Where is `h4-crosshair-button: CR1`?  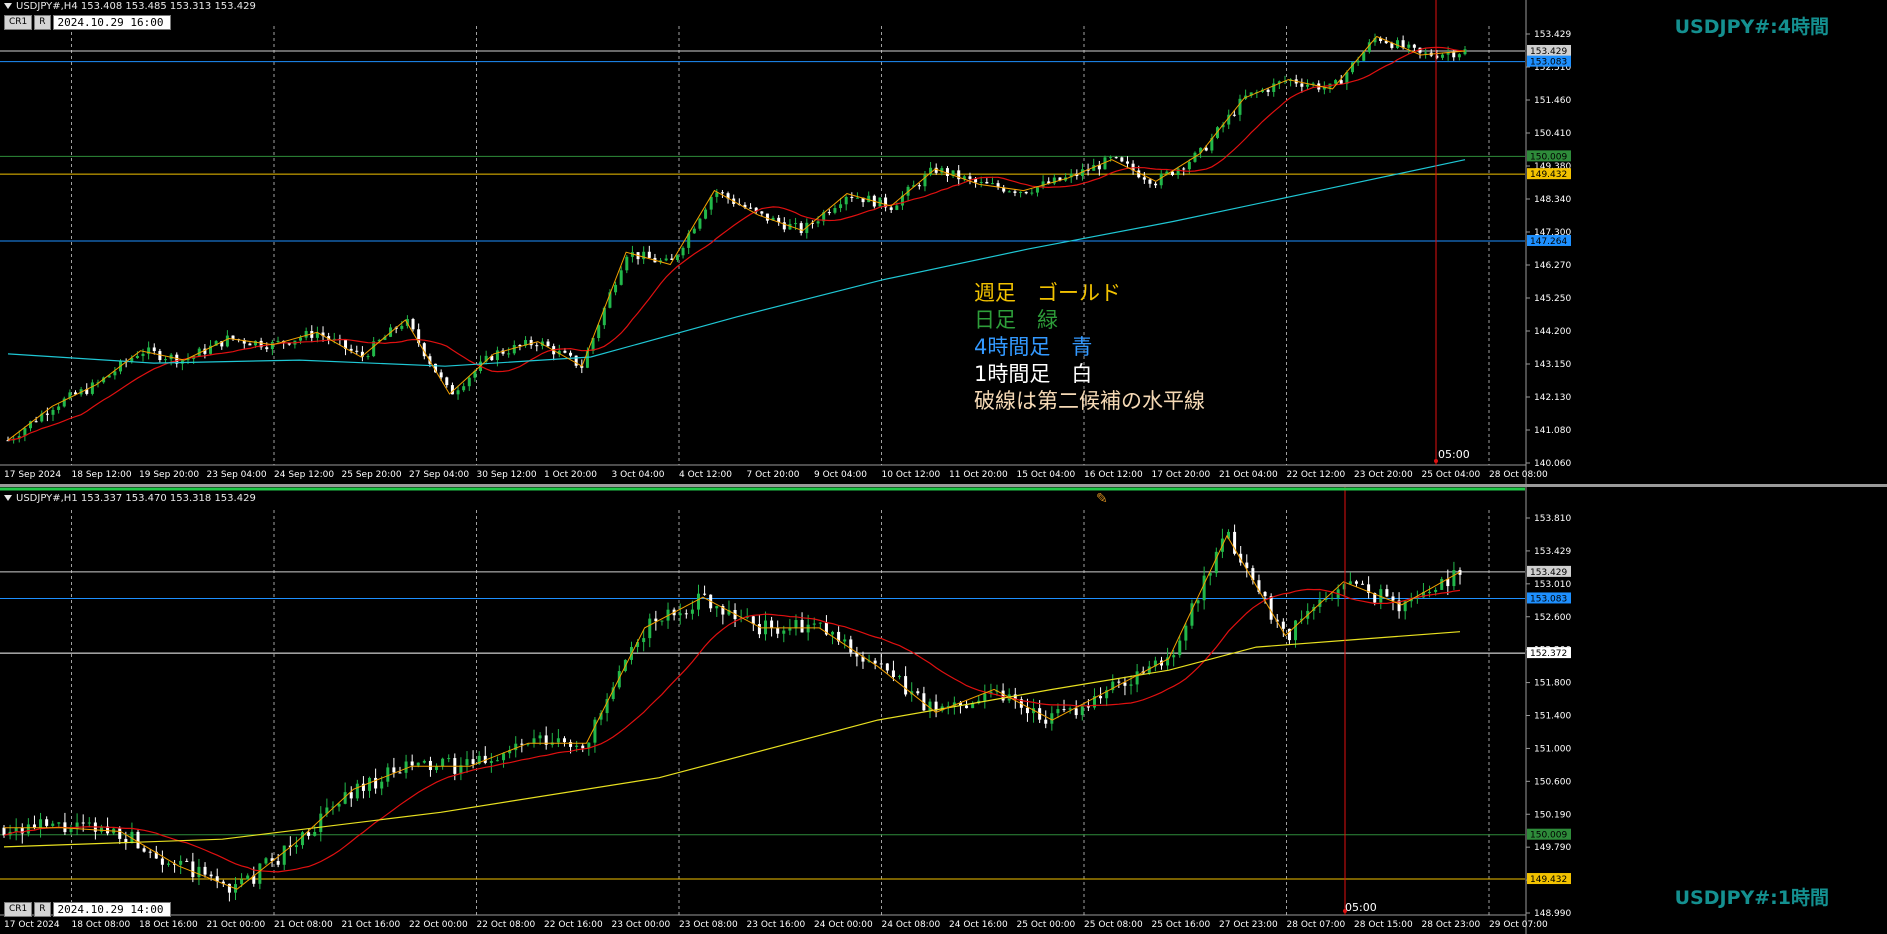 h4-crosshair-button: CR1 is located at coordinates (18, 22).